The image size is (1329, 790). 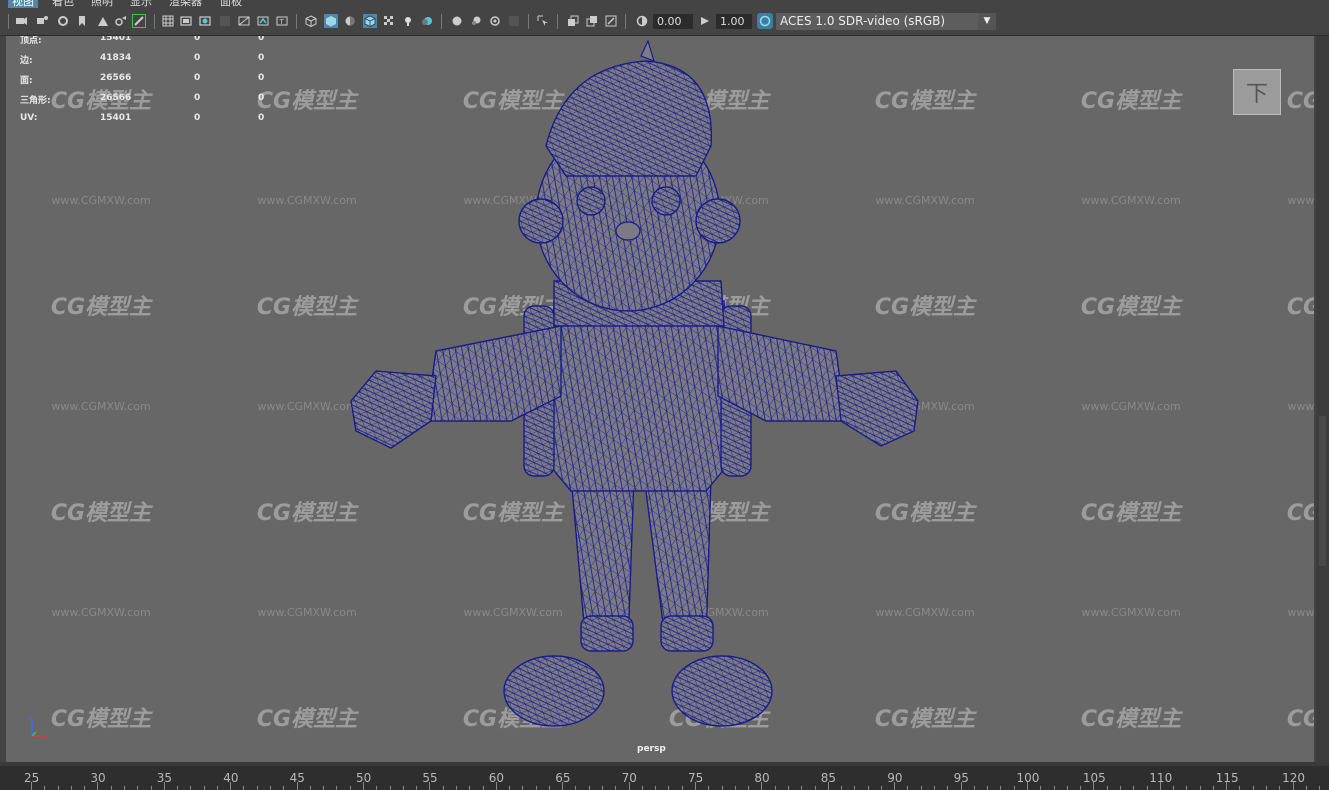 What do you see at coordinates (244, 21) in the screenshot?
I see `field-chart-icon` at bounding box center [244, 21].